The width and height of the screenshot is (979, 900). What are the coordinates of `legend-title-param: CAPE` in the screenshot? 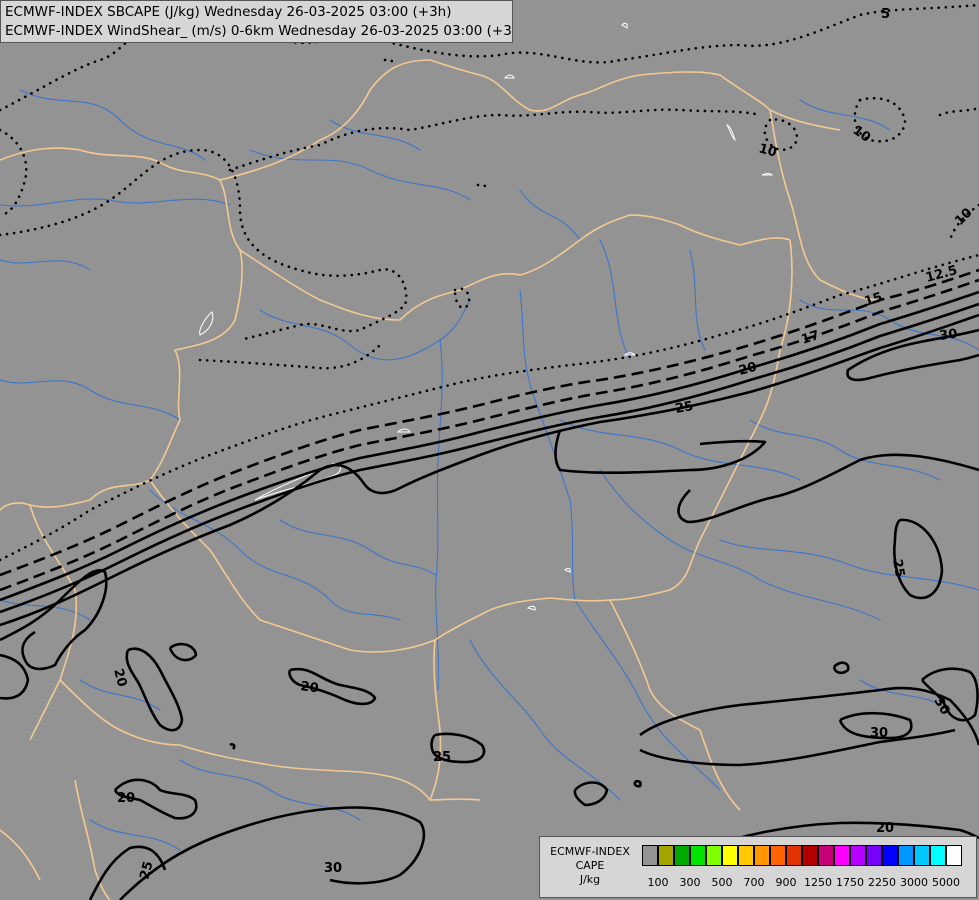 It's located at (590, 865).